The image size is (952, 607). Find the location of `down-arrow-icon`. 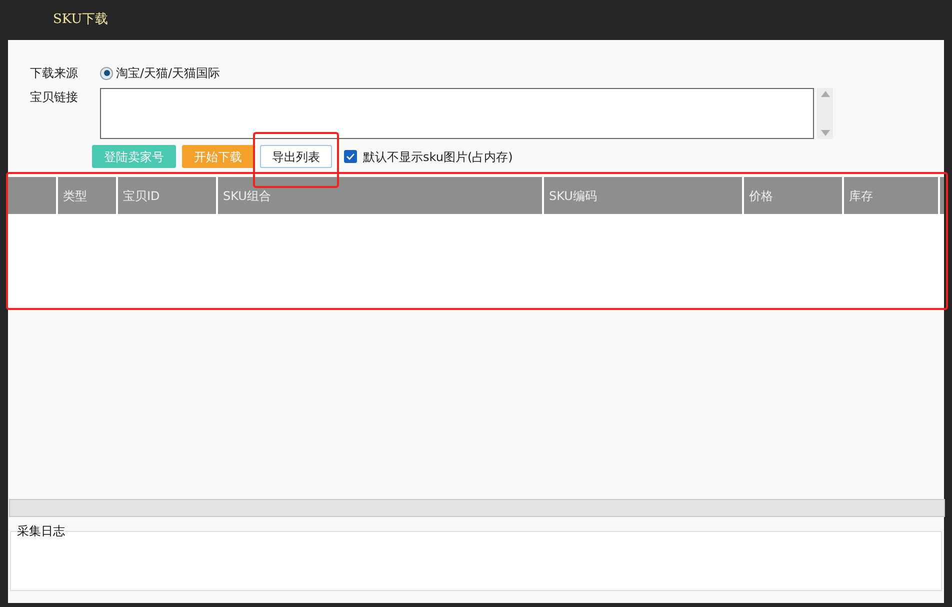

down-arrow-icon is located at coordinates (825, 133).